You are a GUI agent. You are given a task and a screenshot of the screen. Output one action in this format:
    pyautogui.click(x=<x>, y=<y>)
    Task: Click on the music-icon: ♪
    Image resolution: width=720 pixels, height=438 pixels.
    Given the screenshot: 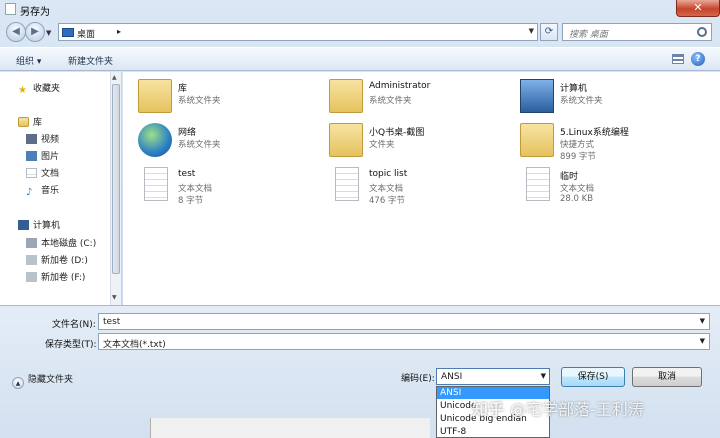 What is the action you would take?
    pyautogui.click(x=29, y=192)
    